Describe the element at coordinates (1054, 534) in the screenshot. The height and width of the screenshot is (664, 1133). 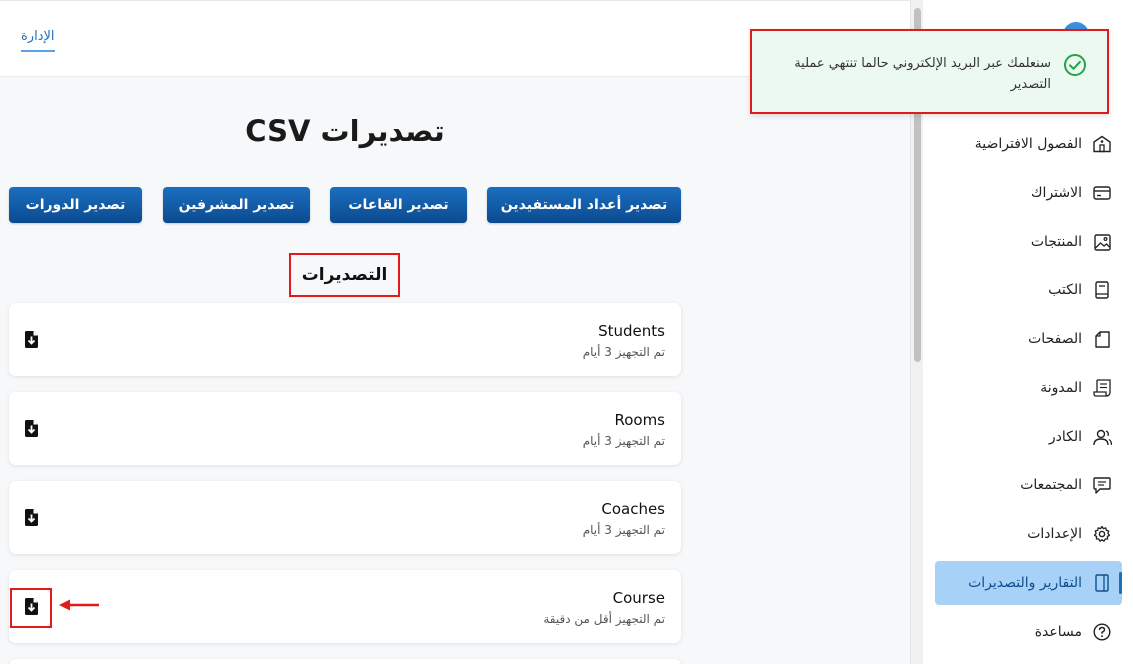
I see `sidebar-item-label: الإعدادات` at that location.